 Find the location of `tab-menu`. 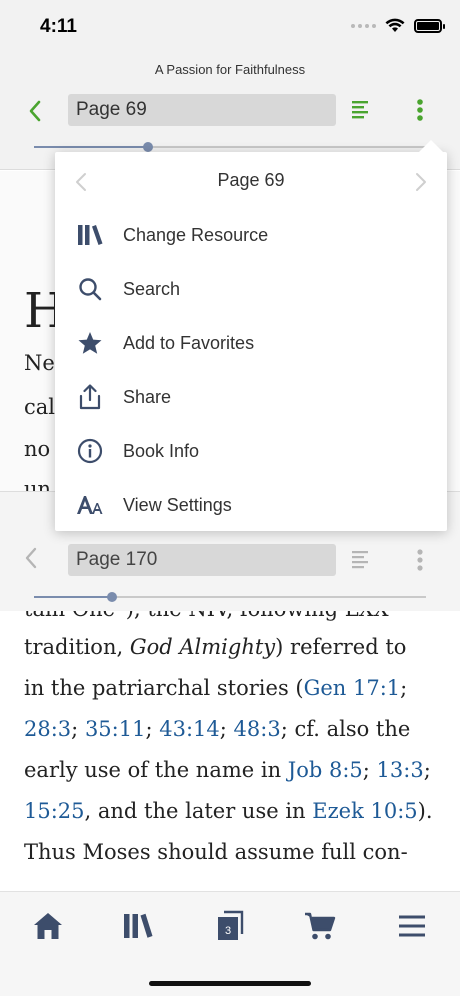

tab-menu is located at coordinates (412, 926).